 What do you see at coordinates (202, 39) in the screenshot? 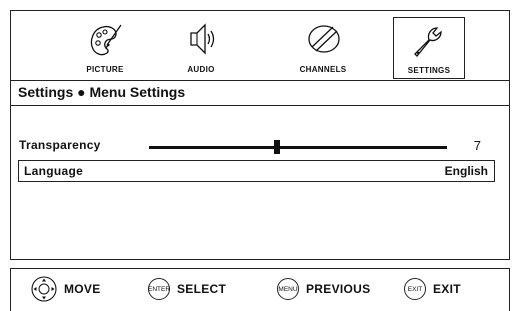
I see `speaker-icon` at bounding box center [202, 39].